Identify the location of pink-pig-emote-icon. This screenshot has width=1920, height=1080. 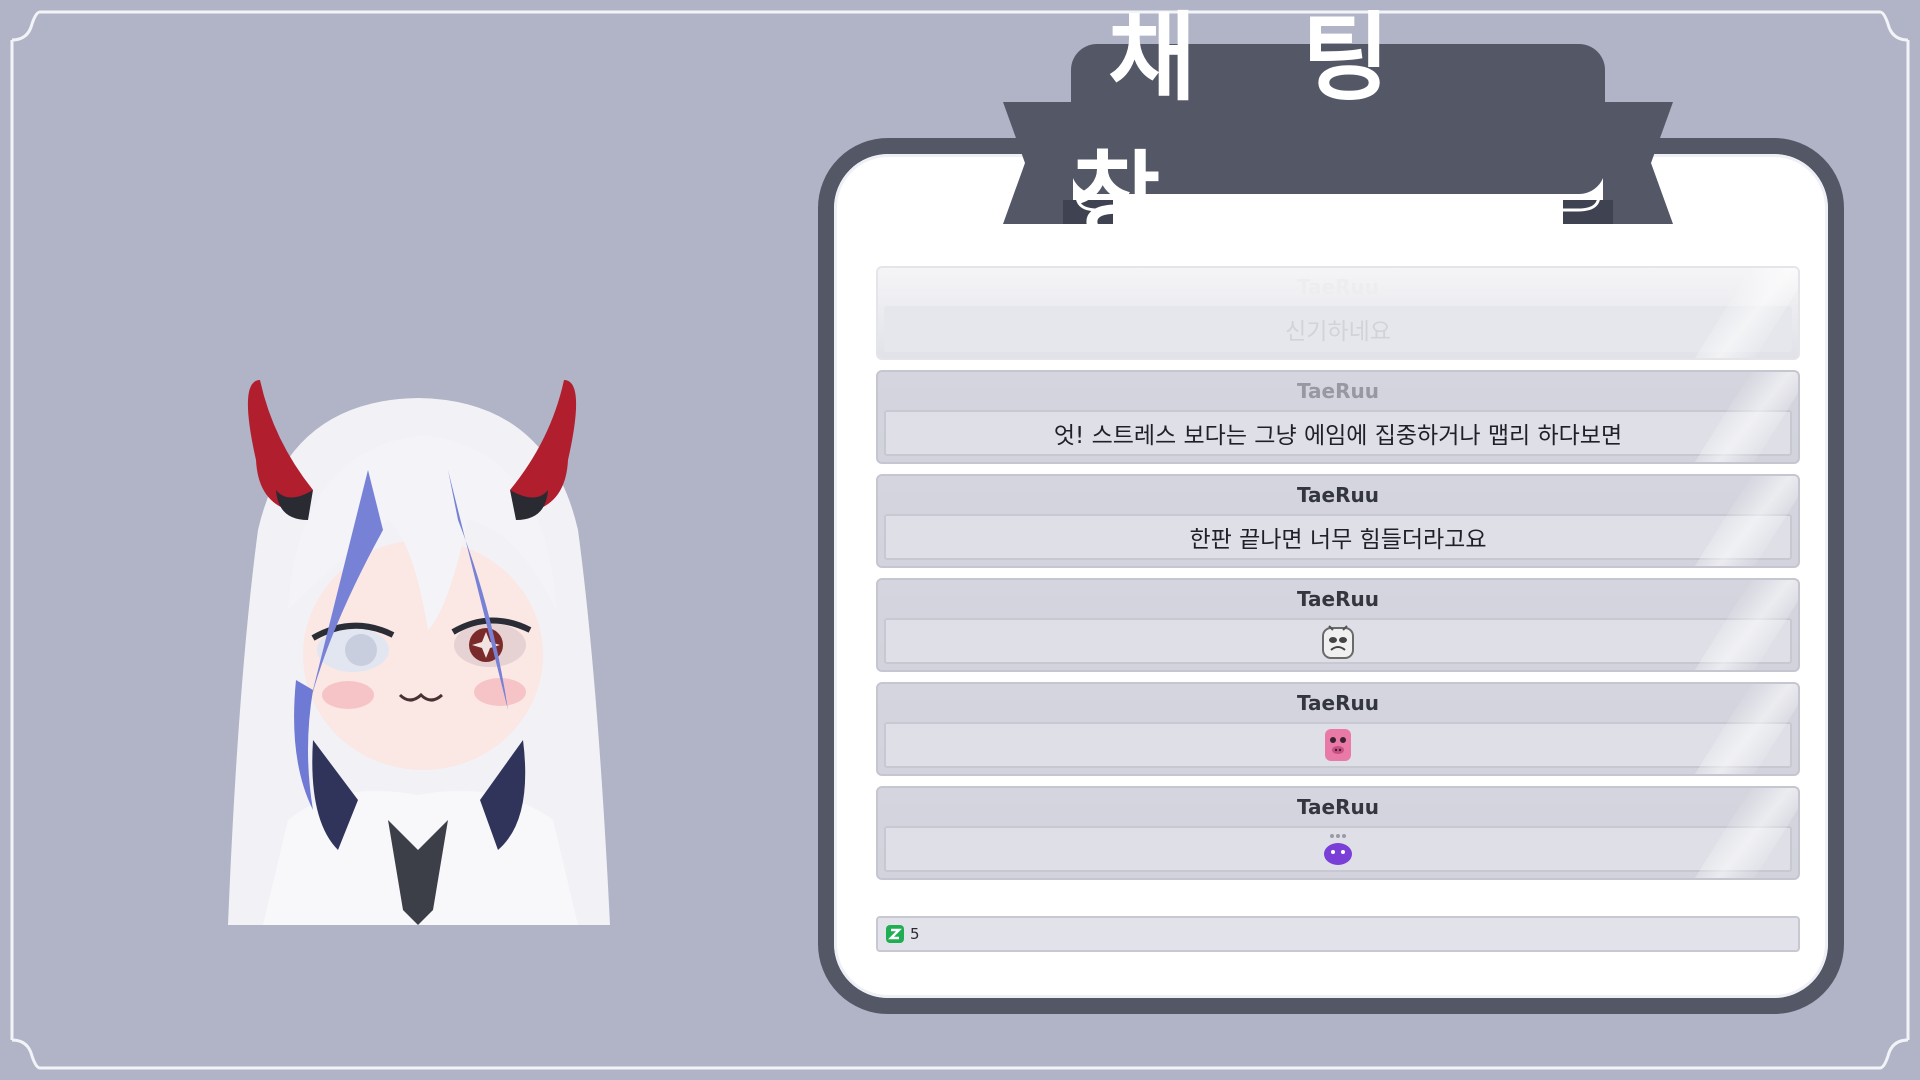
(1338, 745).